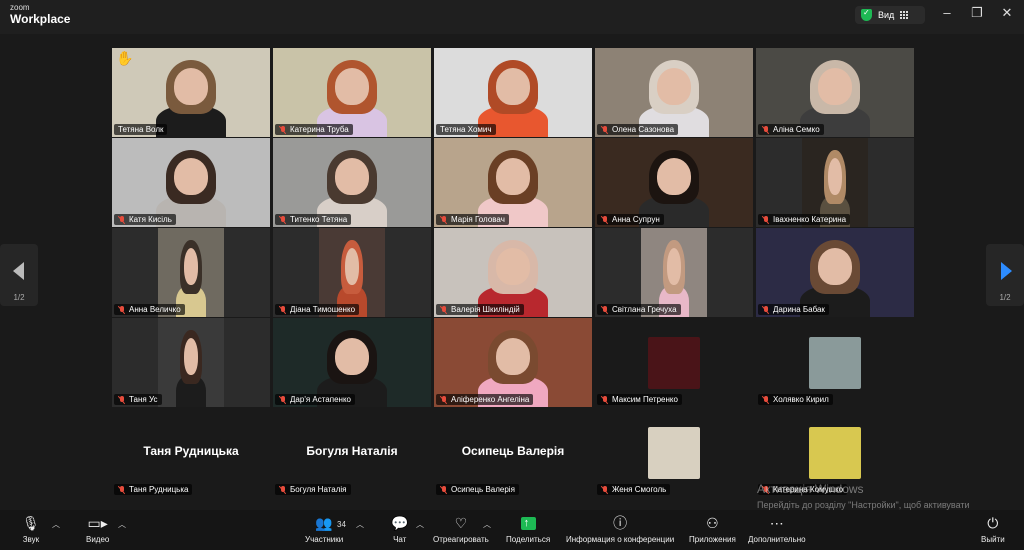 The width and height of the screenshot is (1024, 550). Describe the element at coordinates (313, 489) in the screenshot. I see `participant-nameplate: Богуля Наталія` at that location.